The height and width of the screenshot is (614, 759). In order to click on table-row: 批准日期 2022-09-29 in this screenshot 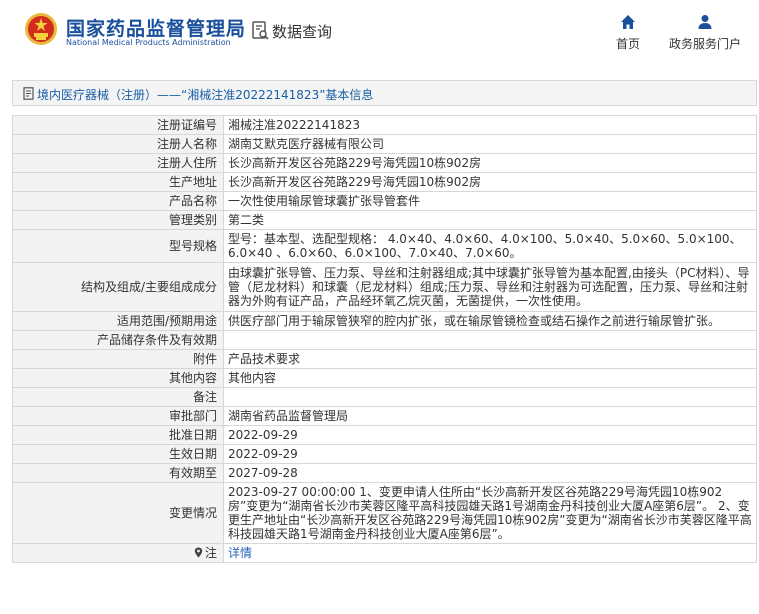, I will do `click(384, 435)`.